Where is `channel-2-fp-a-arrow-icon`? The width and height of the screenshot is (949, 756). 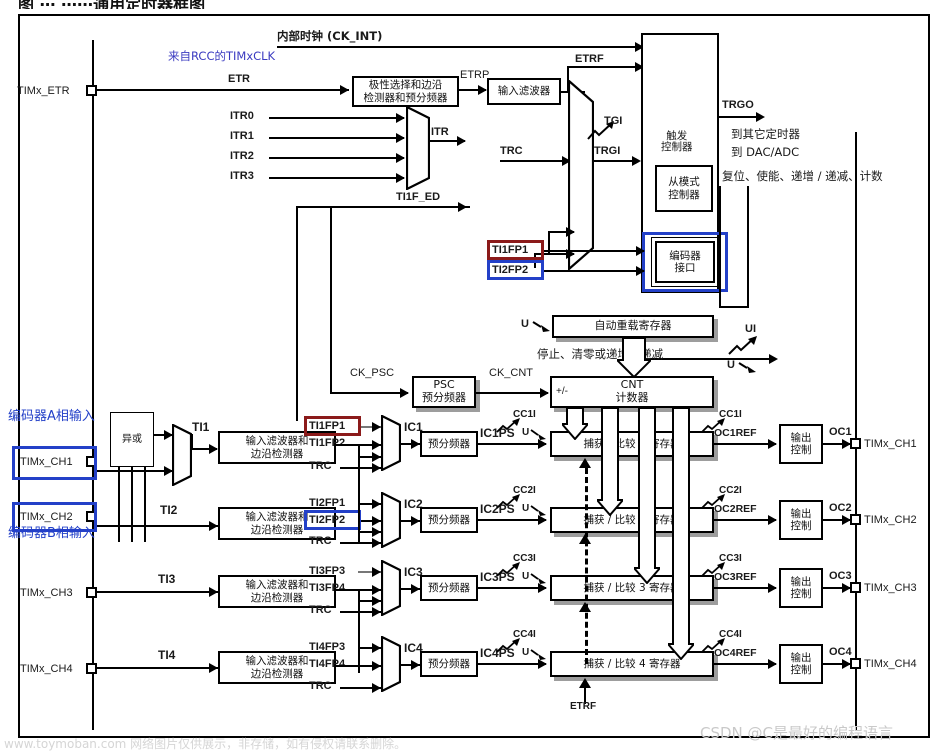
channel-2-fp-a-arrow-icon is located at coordinates (376, 504).